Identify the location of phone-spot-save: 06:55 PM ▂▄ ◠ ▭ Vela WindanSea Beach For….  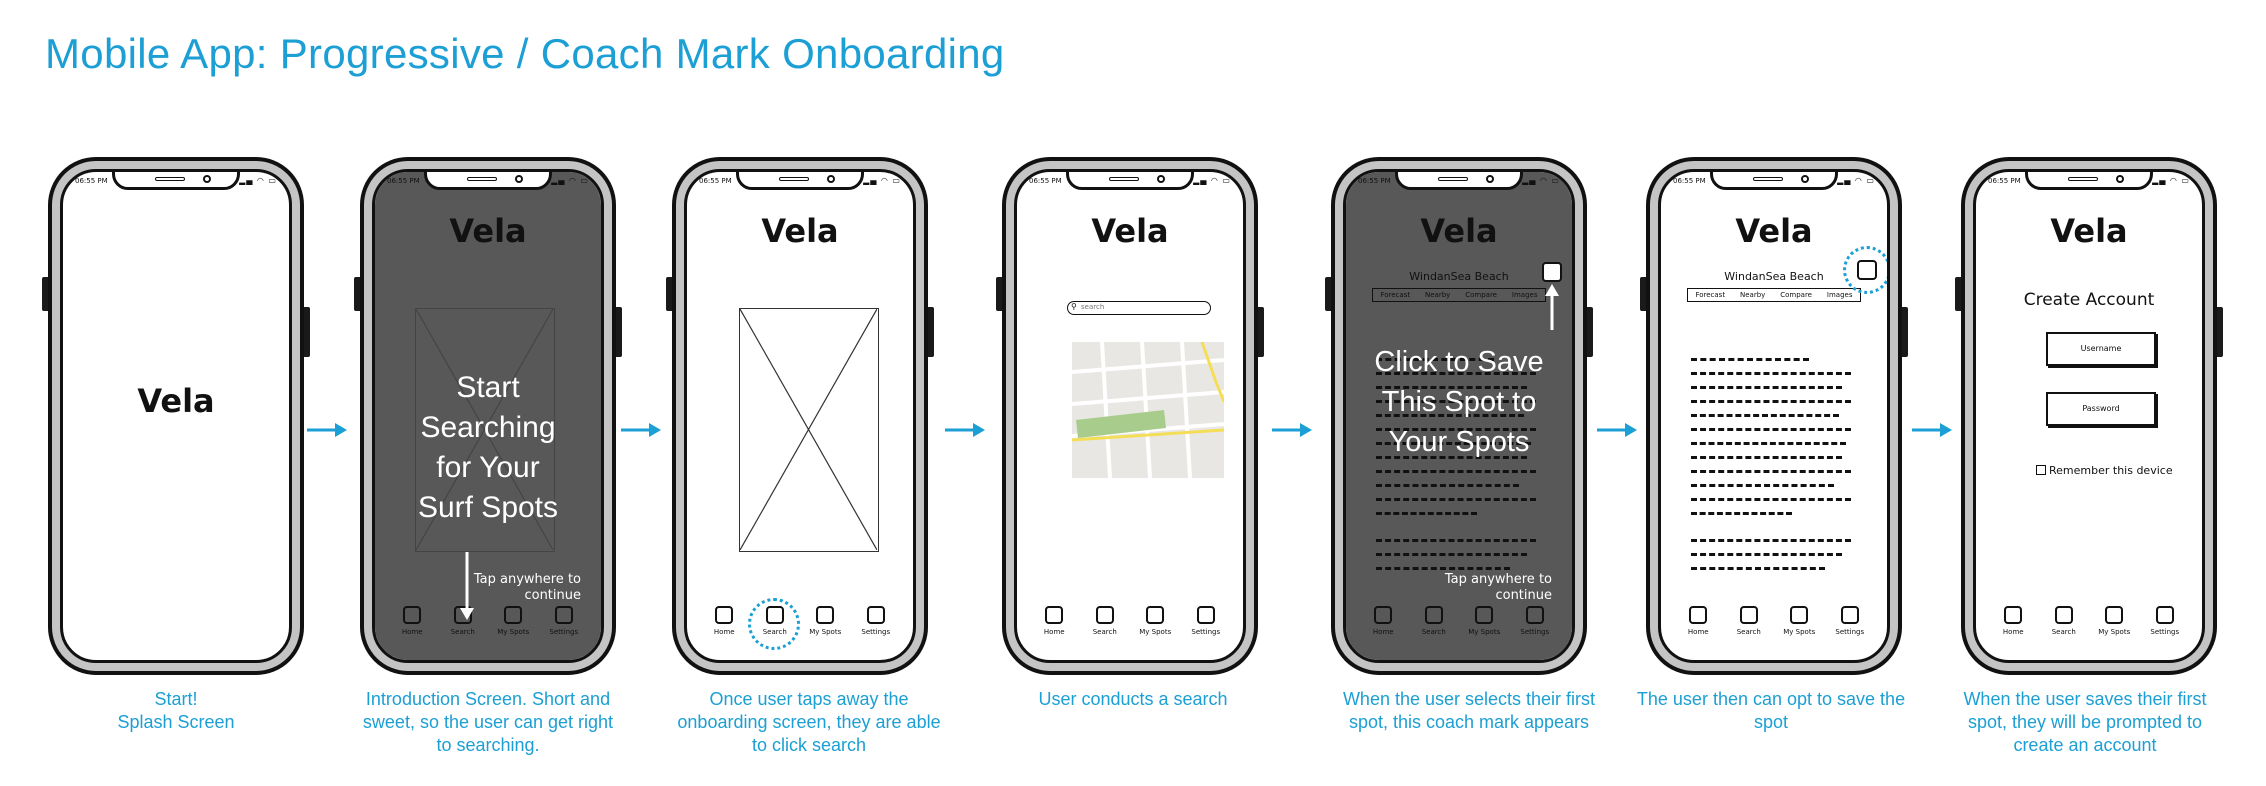
(1774, 416).